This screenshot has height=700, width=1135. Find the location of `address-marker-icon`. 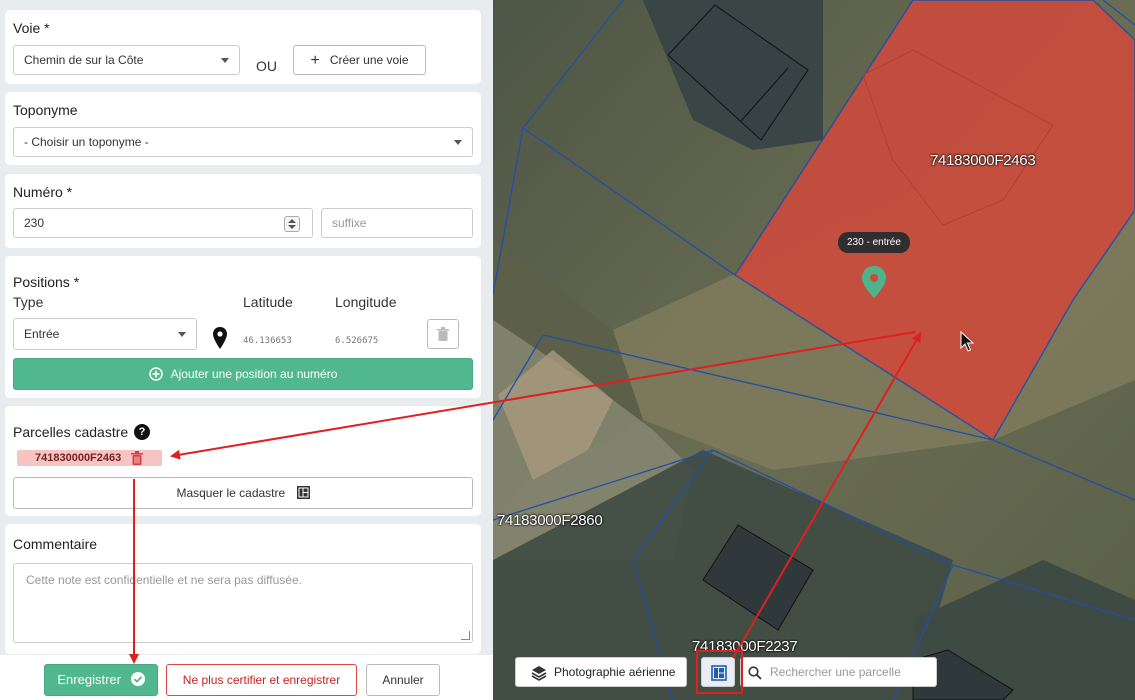

address-marker-icon is located at coordinates (874, 282).